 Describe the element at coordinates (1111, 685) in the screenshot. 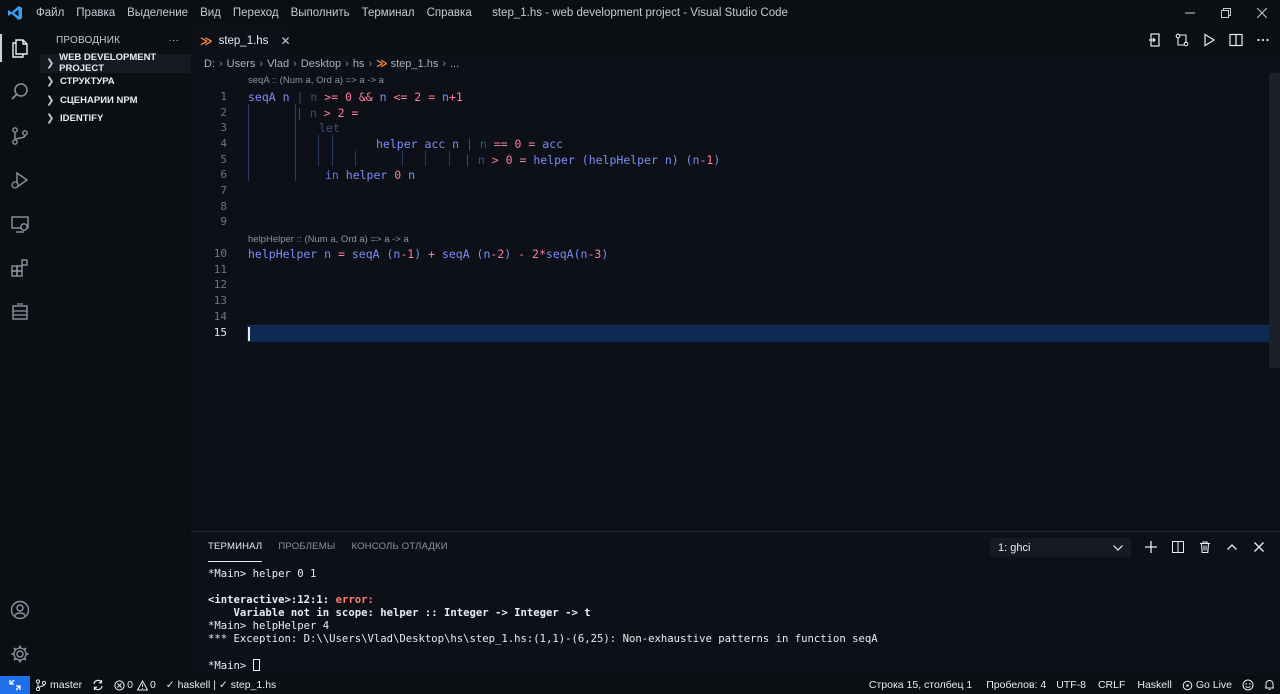

I see `line-ending: CRLF` at that location.